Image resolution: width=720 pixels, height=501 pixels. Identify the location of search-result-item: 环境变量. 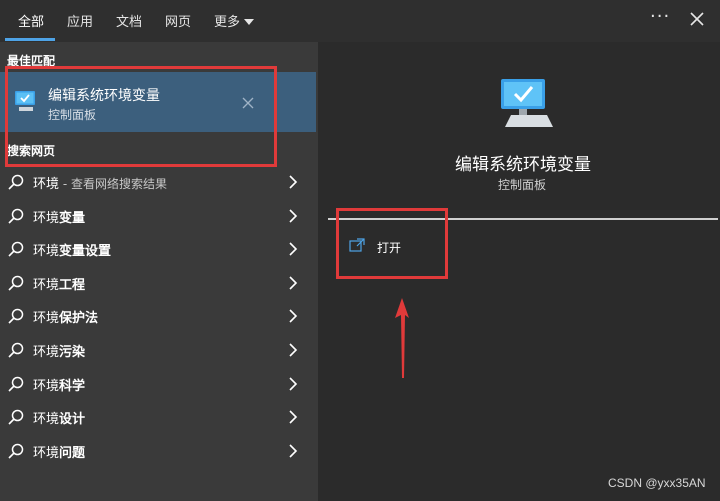
(158, 216).